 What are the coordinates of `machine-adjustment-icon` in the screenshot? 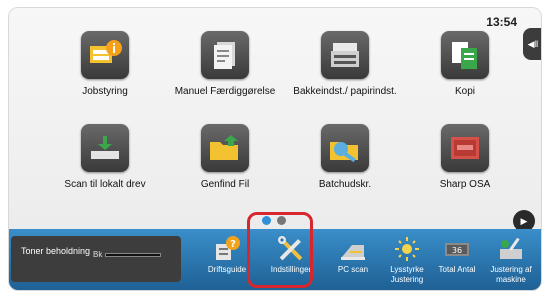 It's located at (511, 249).